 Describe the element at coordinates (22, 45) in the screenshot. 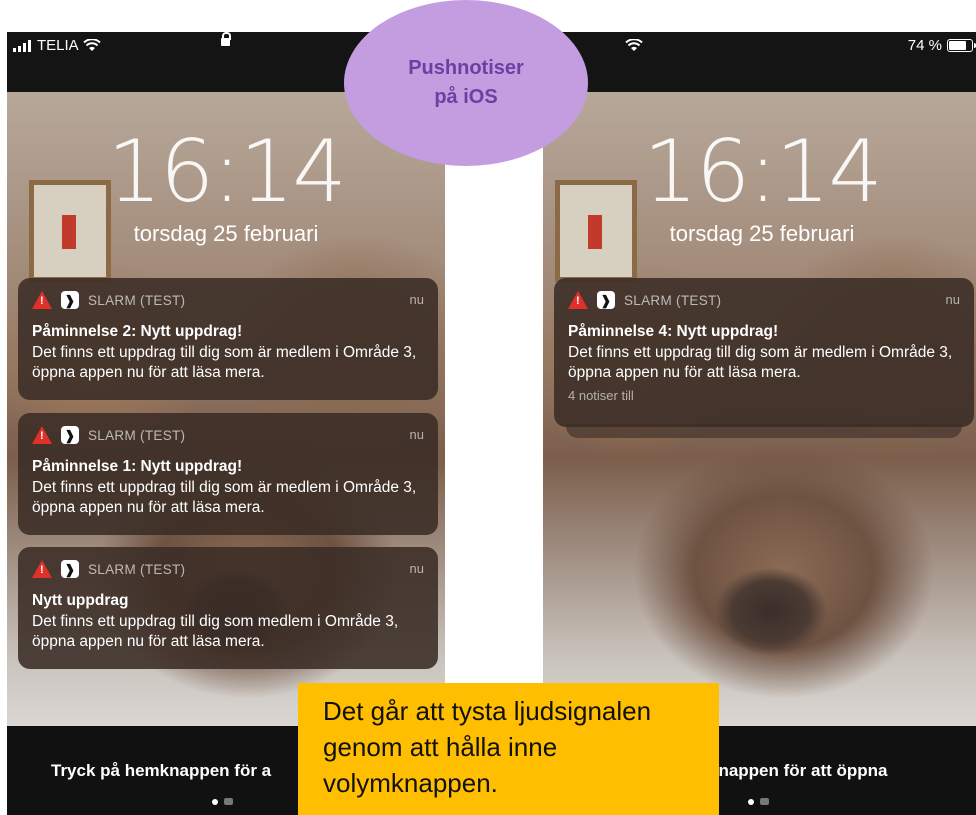

I see `signal-icon` at that location.